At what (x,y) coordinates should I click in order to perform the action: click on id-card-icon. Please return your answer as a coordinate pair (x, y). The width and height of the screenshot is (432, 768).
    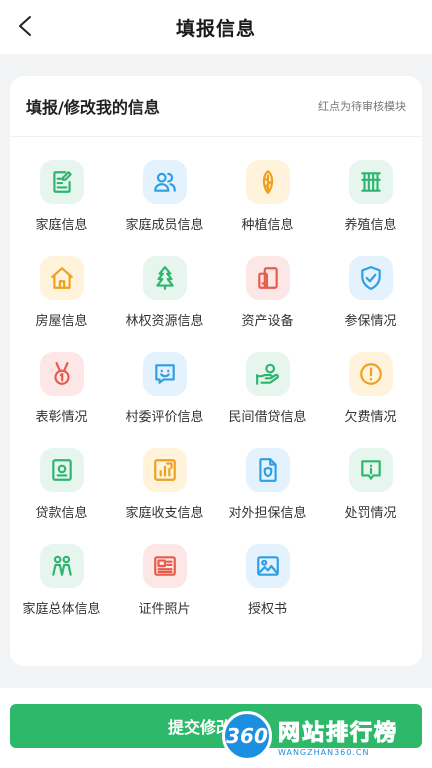
    Looking at the image, I should click on (164, 566).